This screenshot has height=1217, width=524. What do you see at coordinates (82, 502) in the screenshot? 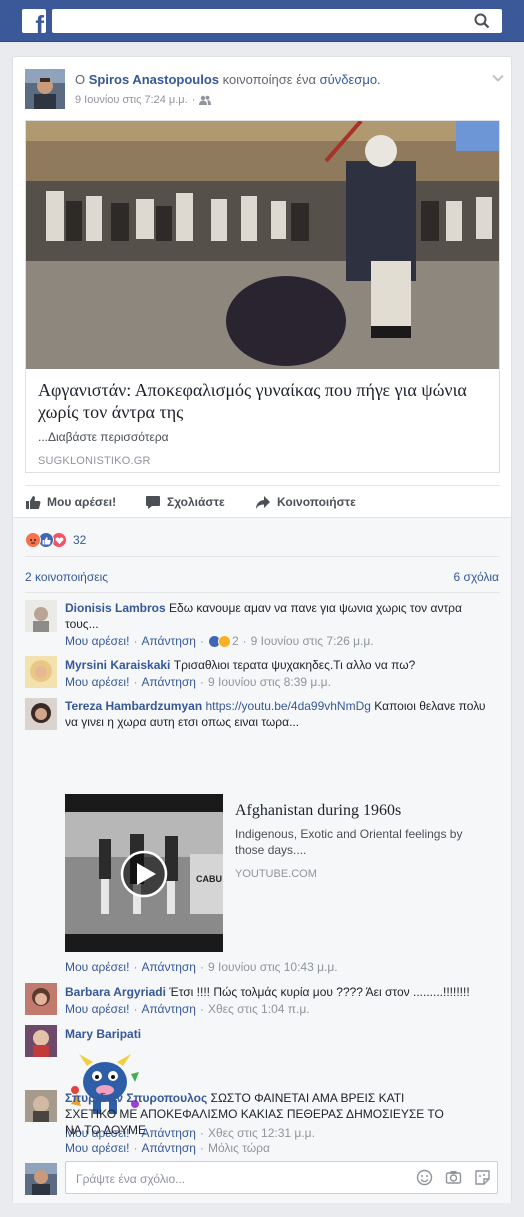
I see `like-label: Μου αρέσει!` at bounding box center [82, 502].